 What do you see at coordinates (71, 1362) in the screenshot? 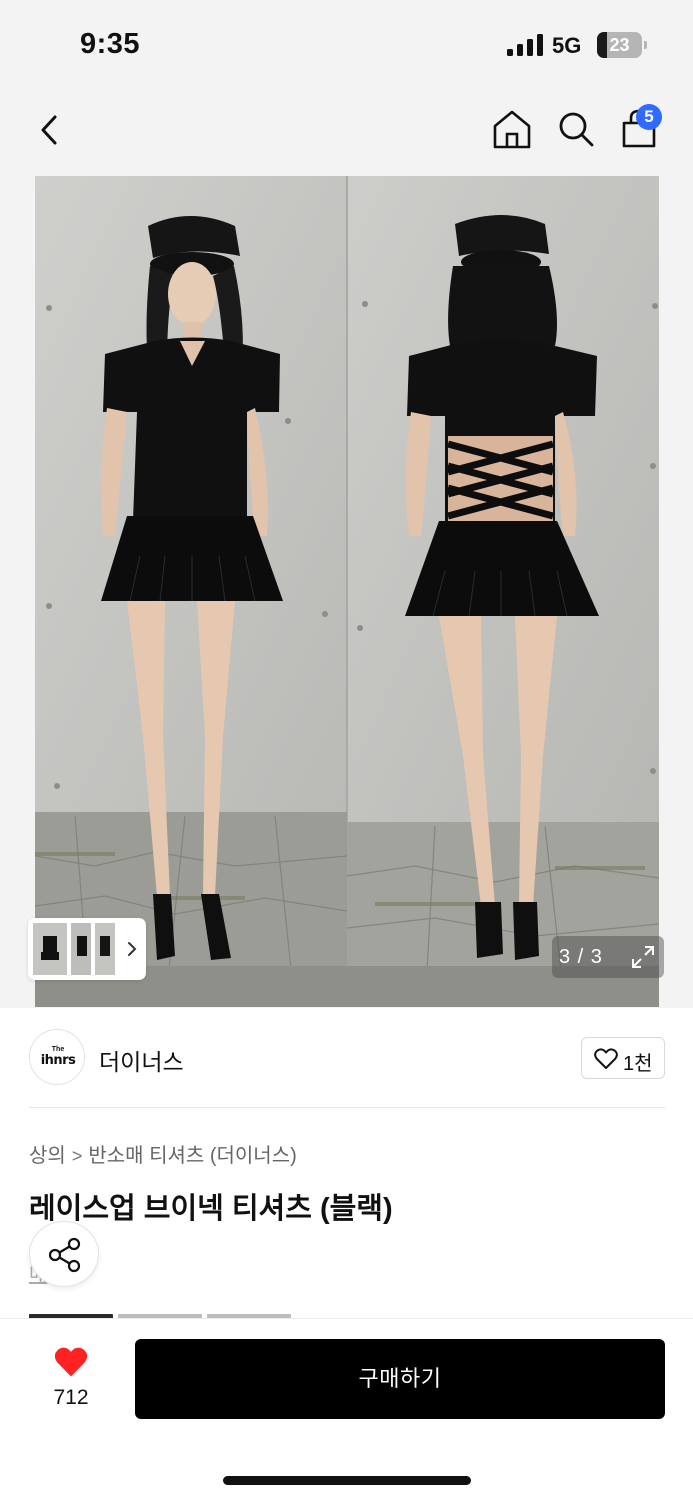
I see `heart-filled-icon` at bounding box center [71, 1362].